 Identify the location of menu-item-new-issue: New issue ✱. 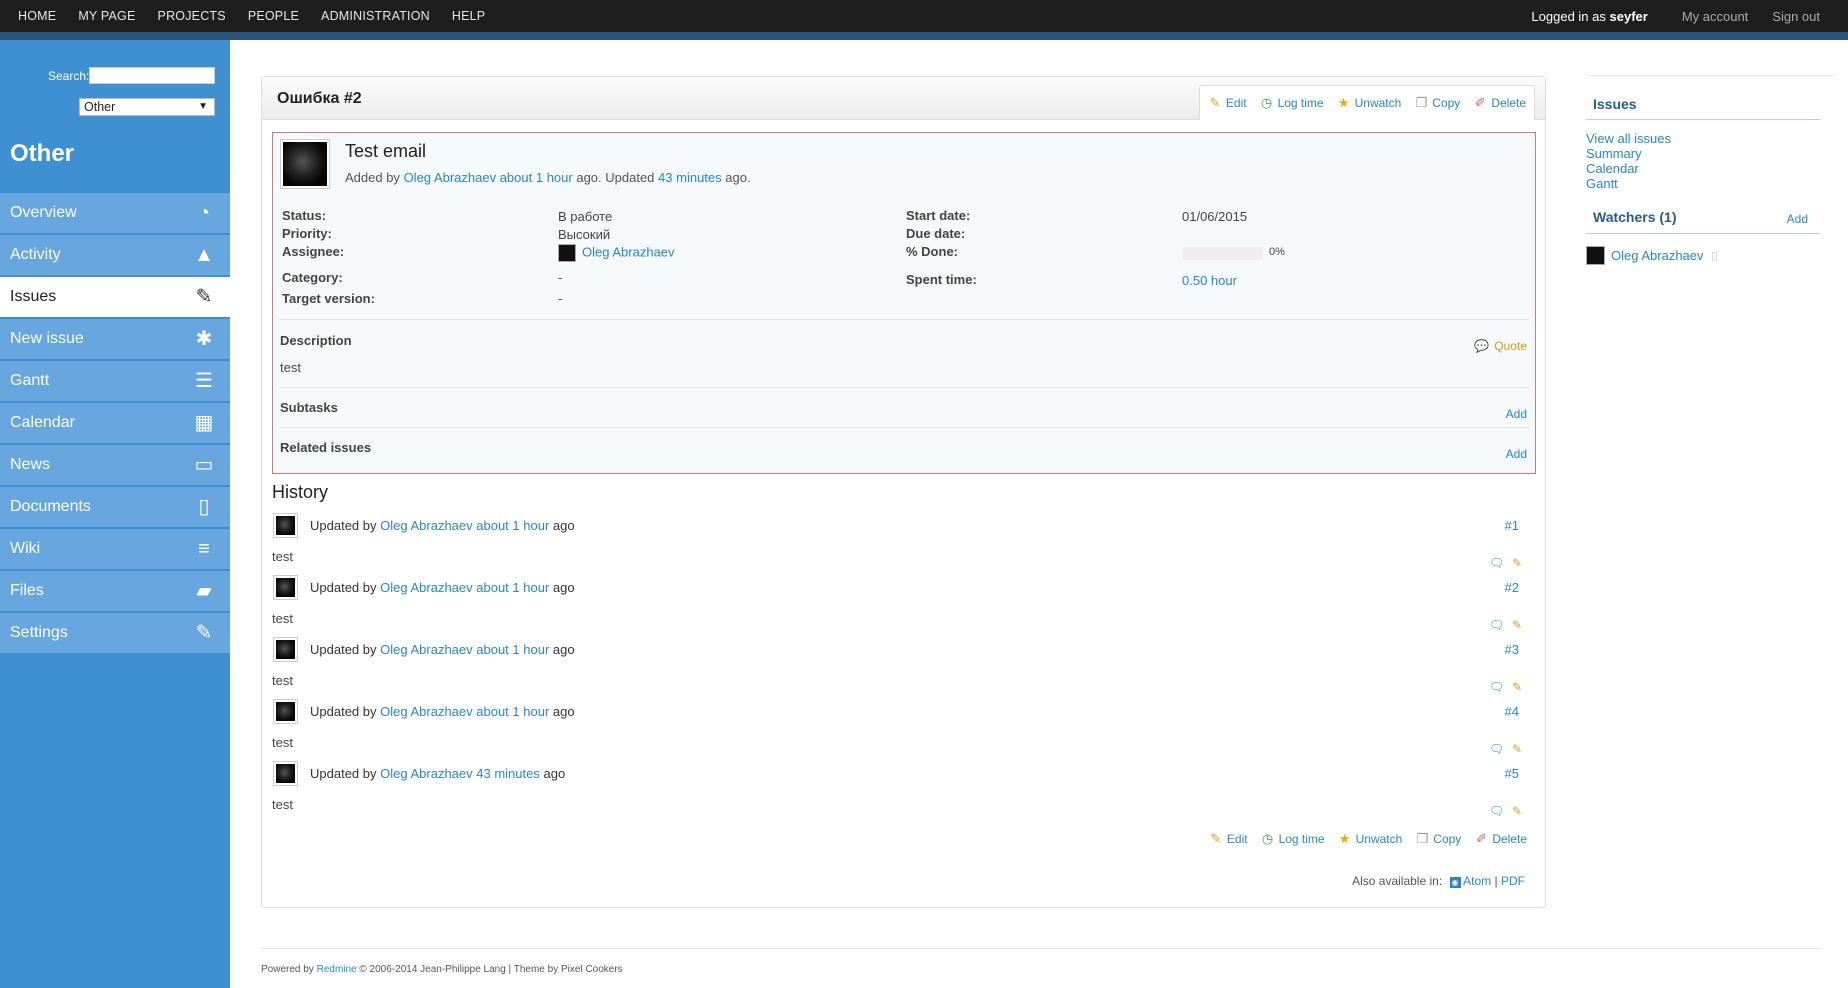
(115, 340).